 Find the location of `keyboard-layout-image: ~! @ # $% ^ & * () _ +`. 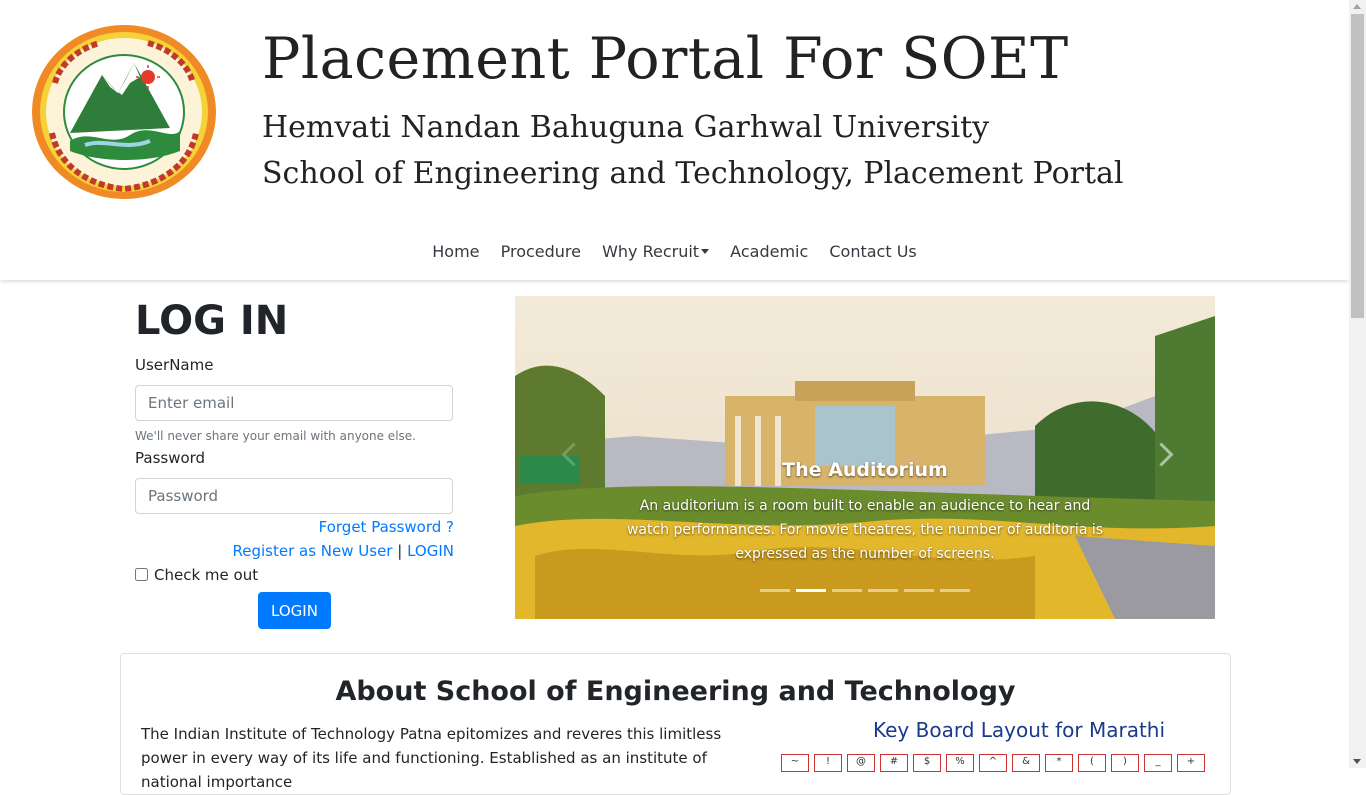

keyboard-layout-image: ~! @ # $% ^ & * () _ + is located at coordinates (996, 764).